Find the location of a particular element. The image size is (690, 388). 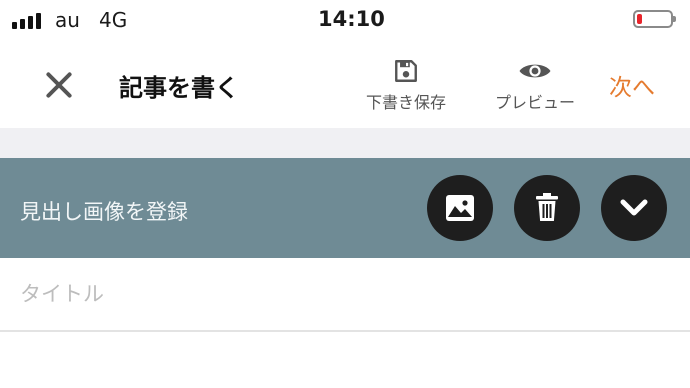

trash-icon is located at coordinates (547, 207).